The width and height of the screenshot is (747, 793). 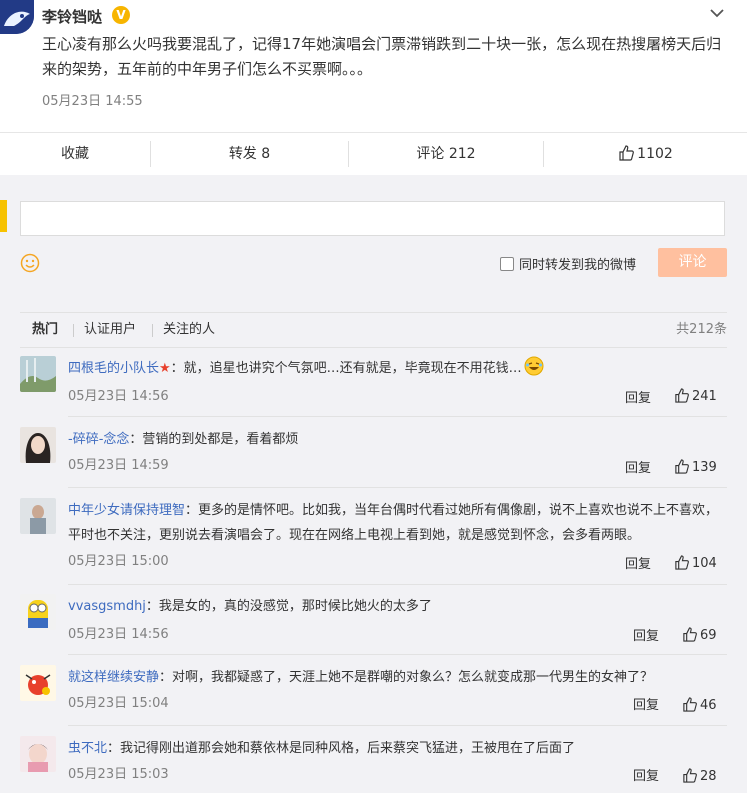 I want to click on forward-label: 同时转发到我的微博, so click(x=577, y=263).